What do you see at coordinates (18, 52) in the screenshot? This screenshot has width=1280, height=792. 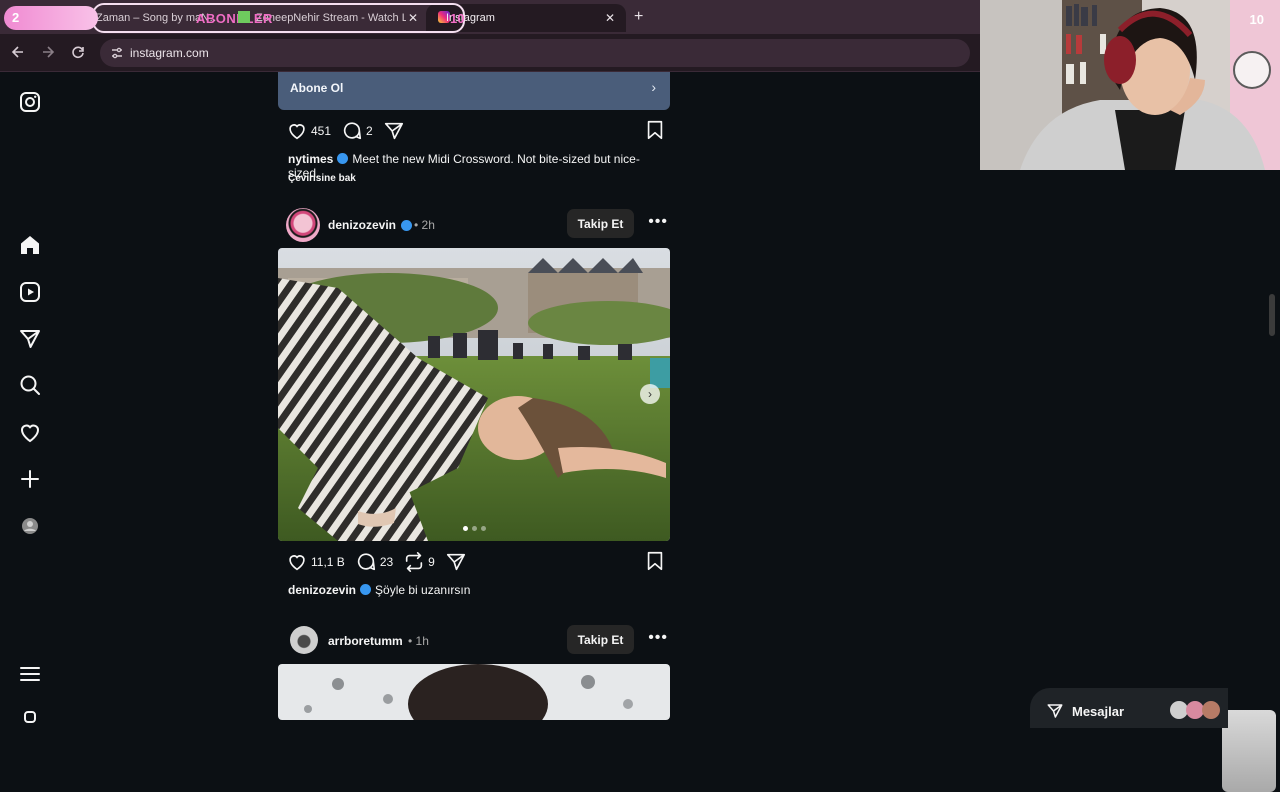 I see `back-arrow-icon` at bounding box center [18, 52].